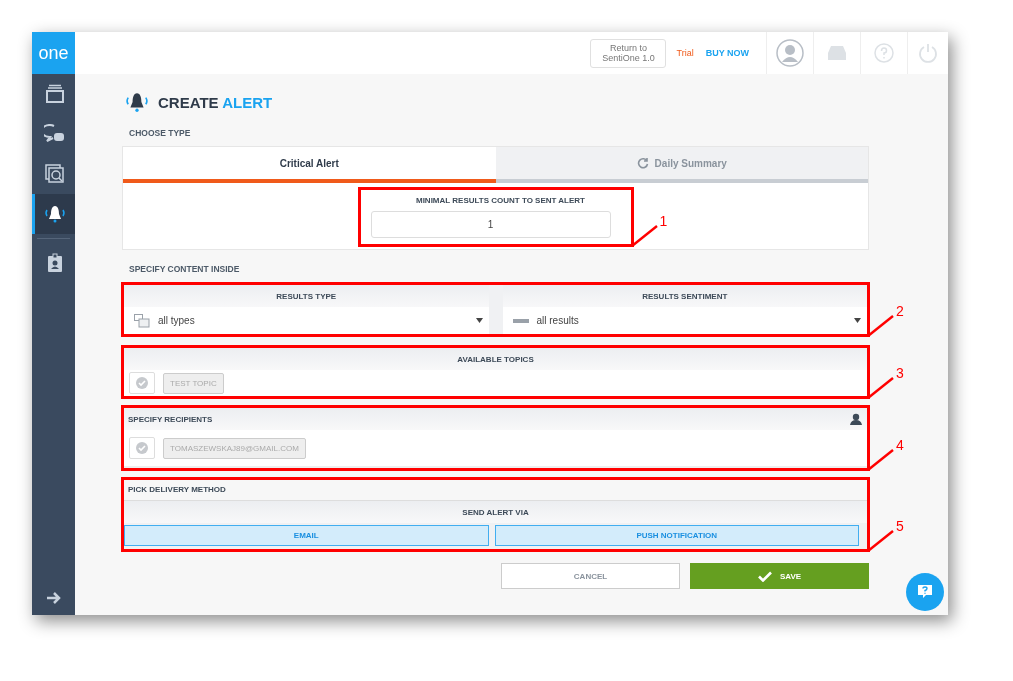 Image resolution: width=1013 pixels, height=681 pixels. What do you see at coordinates (490, 224) in the screenshot?
I see `min-results-input: 1` at bounding box center [490, 224].